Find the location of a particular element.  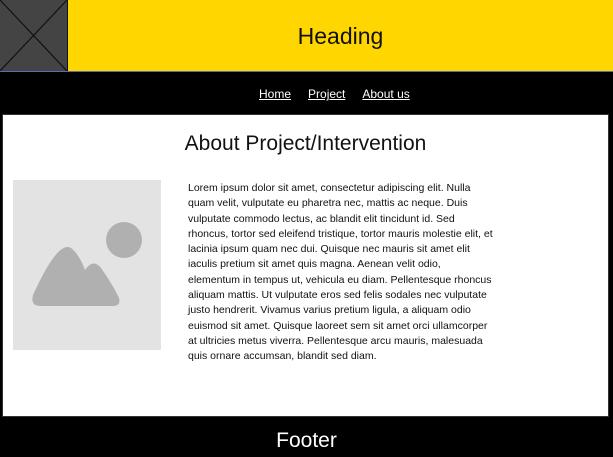

nav-bar: Home Project About us is located at coordinates (306, 93).